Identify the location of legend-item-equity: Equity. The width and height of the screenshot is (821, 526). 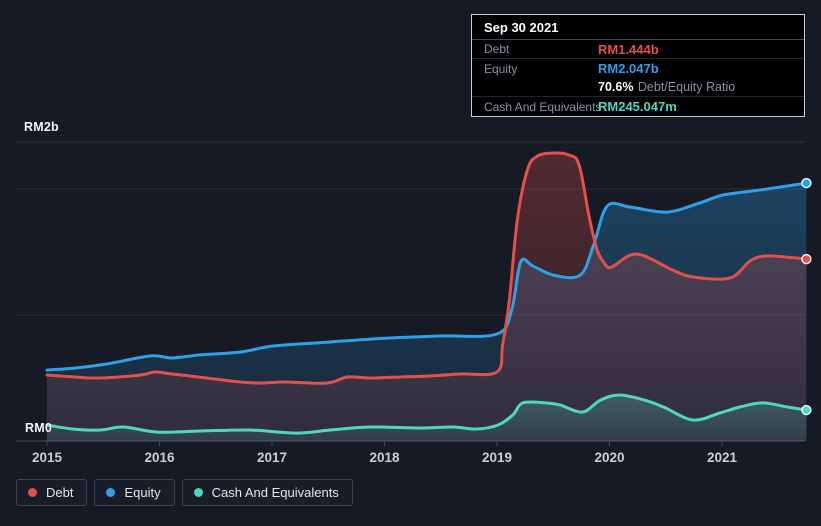
(134, 492).